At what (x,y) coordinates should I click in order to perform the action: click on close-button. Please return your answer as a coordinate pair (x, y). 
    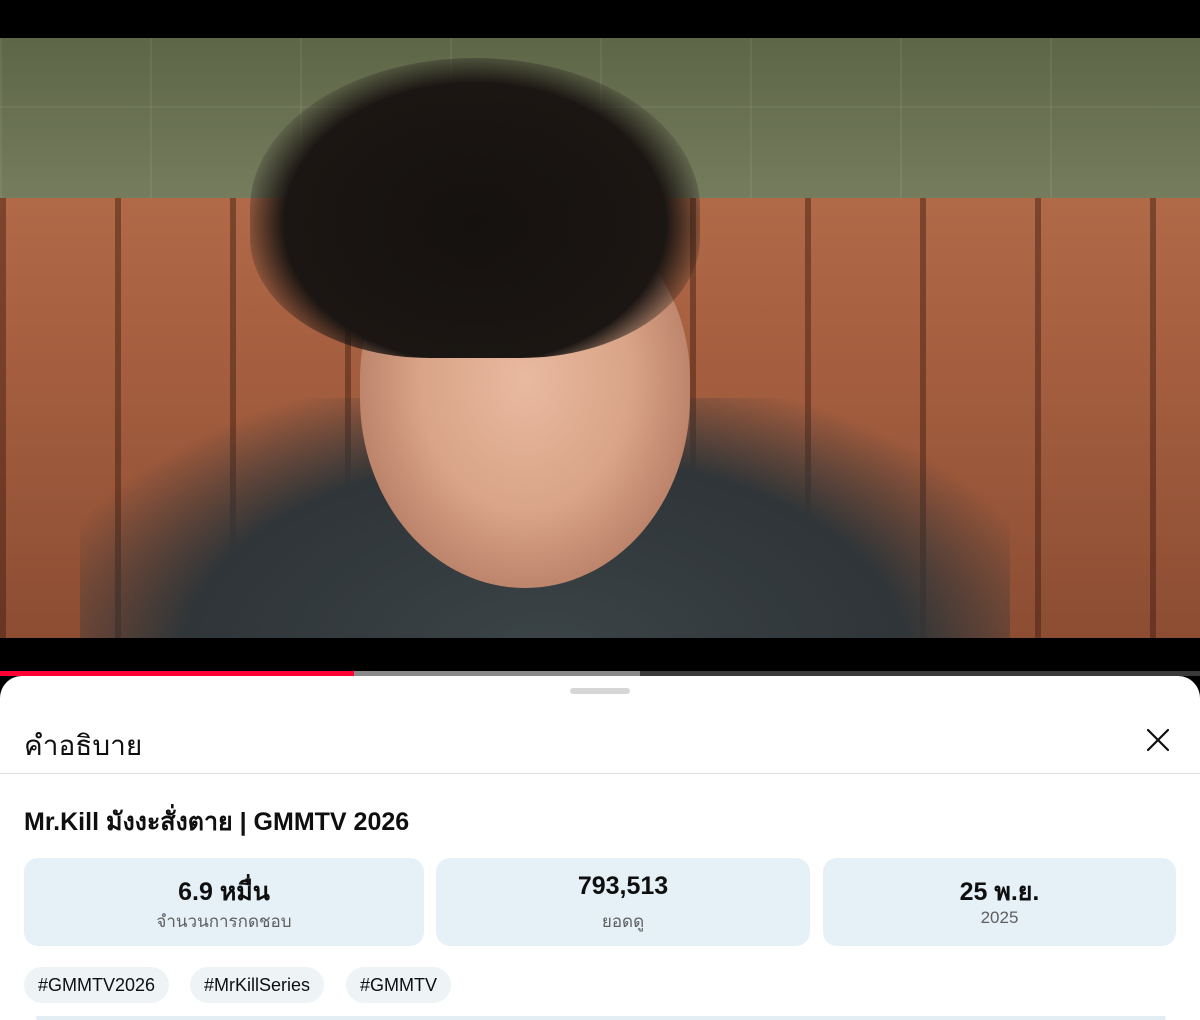
    Looking at the image, I should click on (1158, 740).